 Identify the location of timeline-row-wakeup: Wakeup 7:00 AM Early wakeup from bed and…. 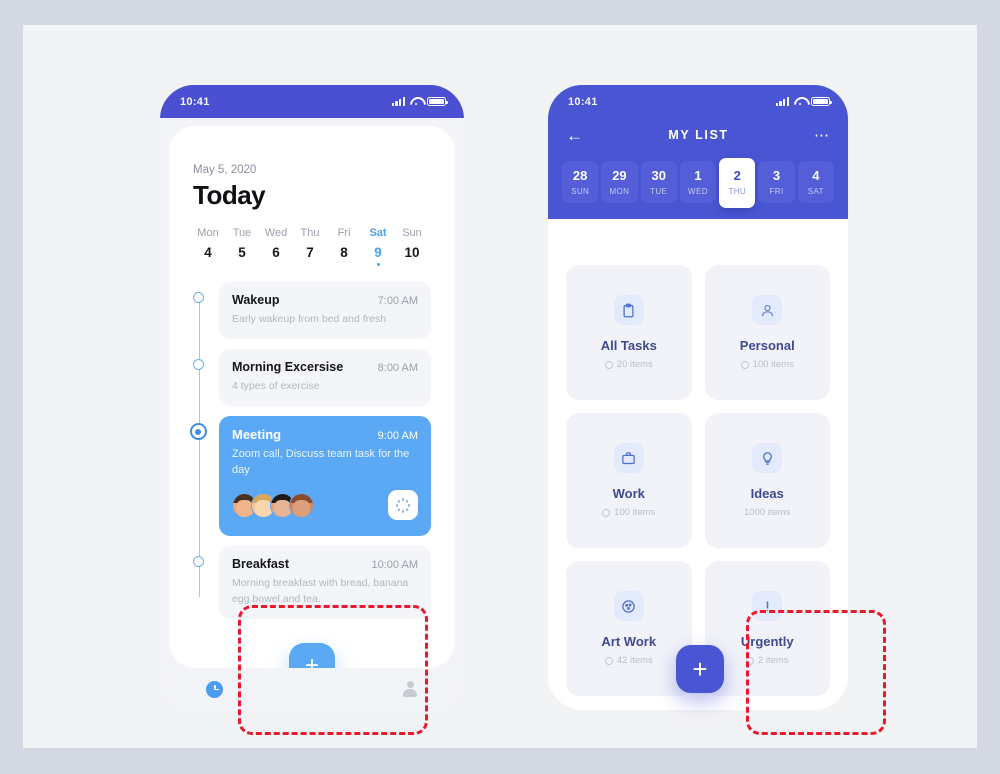
(312, 311).